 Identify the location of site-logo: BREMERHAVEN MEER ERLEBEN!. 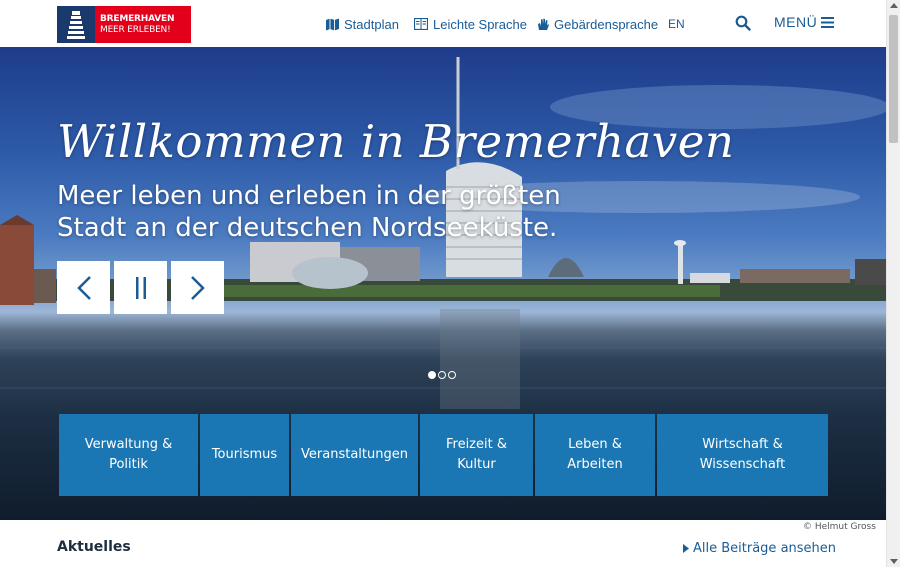
(124, 24).